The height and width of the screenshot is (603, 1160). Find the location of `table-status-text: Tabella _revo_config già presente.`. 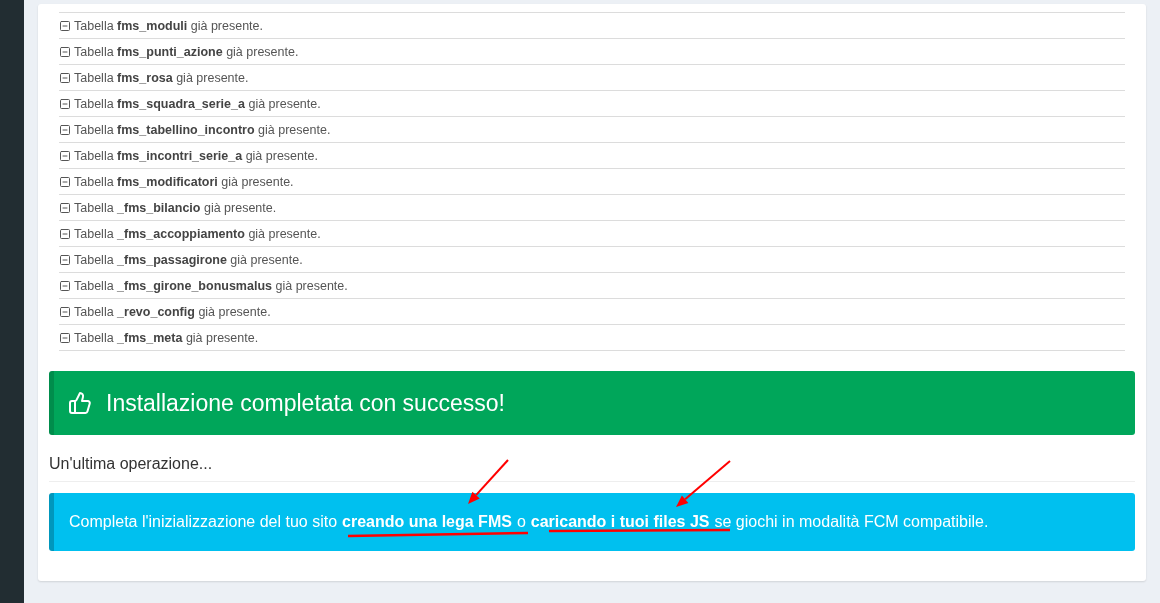

table-status-text: Tabella _revo_config già presente. is located at coordinates (172, 311).